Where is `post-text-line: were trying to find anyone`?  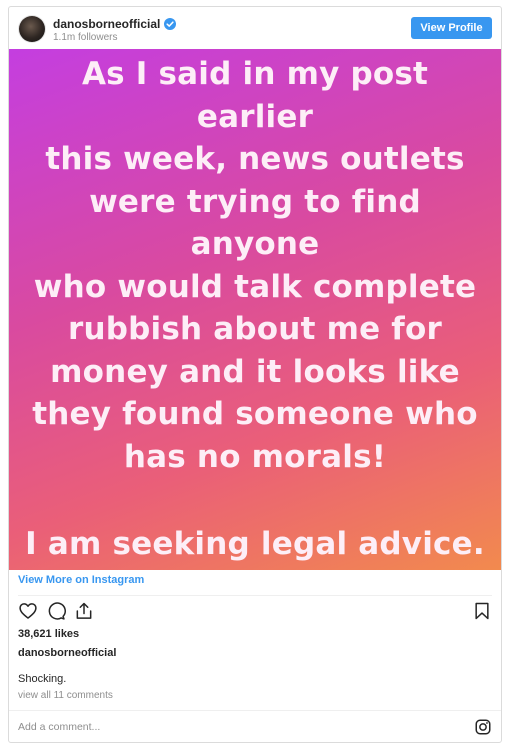 post-text-line: were trying to find anyone is located at coordinates (255, 223).